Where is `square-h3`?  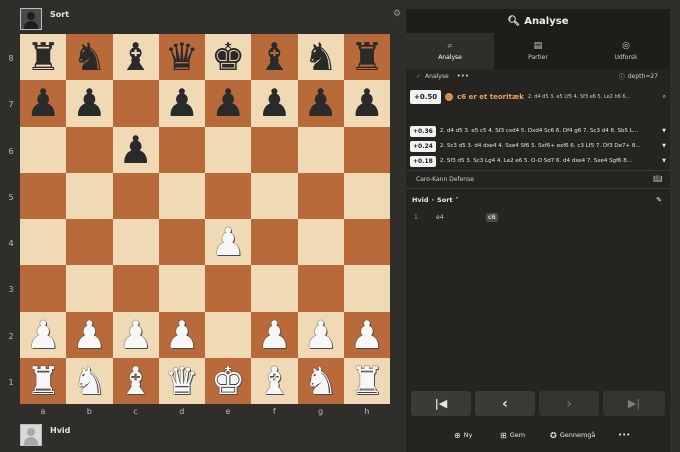
square-h3 is located at coordinates (366, 288).